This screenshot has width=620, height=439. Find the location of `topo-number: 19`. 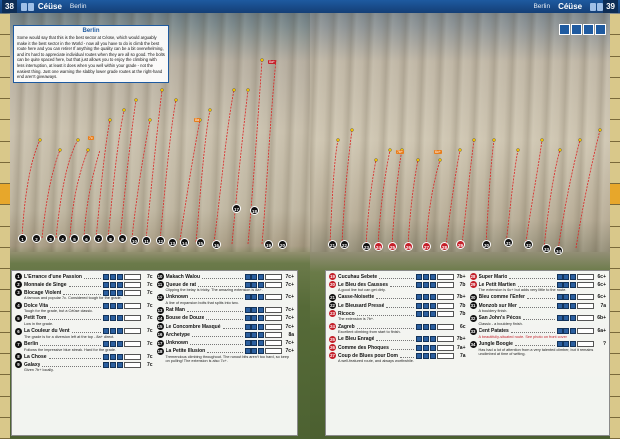

topo-number: 19 is located at coordinates (268, 244).